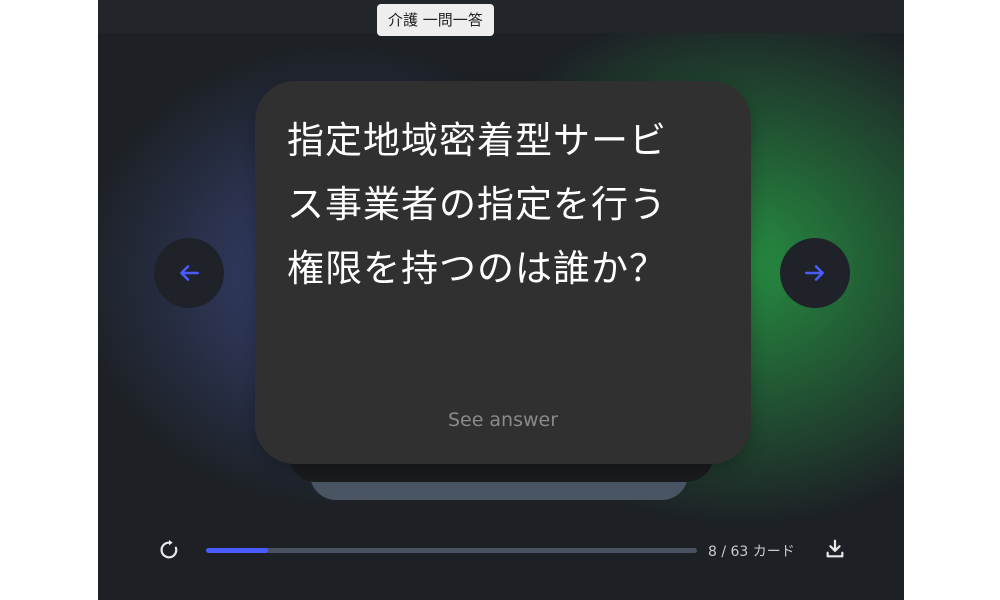 The height and width of the screenshot is (600, 1000). I want to click on progress-bar-fill, so click(237, 550).